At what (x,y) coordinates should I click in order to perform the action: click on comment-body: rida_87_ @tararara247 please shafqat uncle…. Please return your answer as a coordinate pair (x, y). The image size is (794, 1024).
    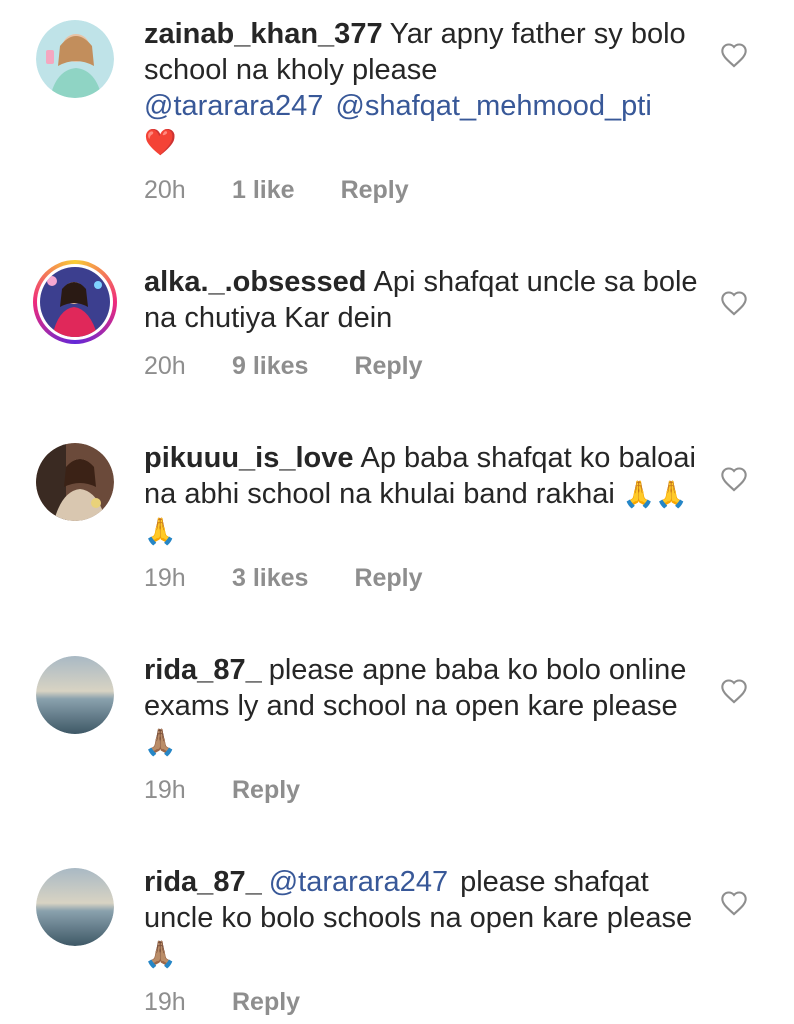
    Looking at the image, I should click on (424, 918).